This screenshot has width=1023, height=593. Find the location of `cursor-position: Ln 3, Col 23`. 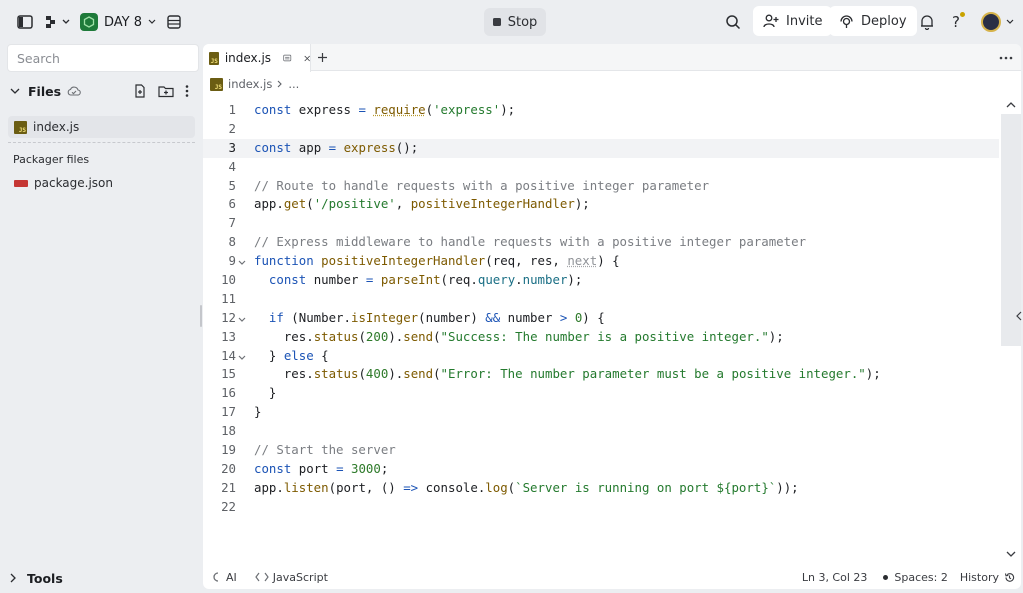

cursor-position: Ln 3, Col 23 is located at coordinates (835, 577).